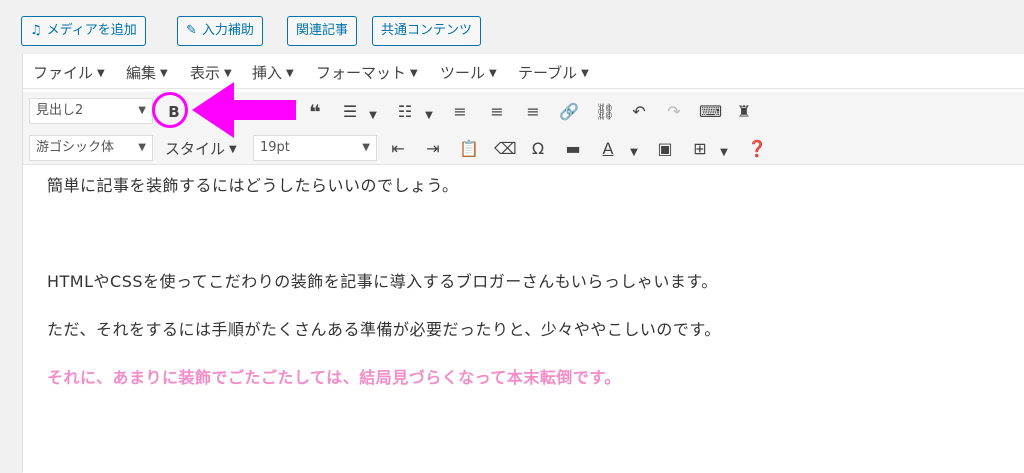 This screenshot has width=1024, height=473. What do you see at coordinates (533, 112) in the screenshot?
I see `align-right-icon: ≡` at bounding box center [533, 112].